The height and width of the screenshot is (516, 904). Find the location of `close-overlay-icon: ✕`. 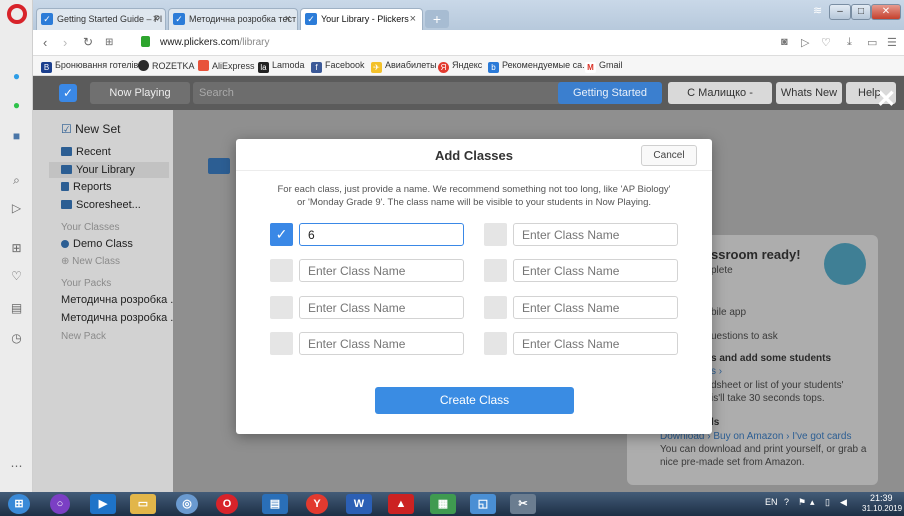

close-overlay-icon: ✕ is located at coordinates (886, 100).